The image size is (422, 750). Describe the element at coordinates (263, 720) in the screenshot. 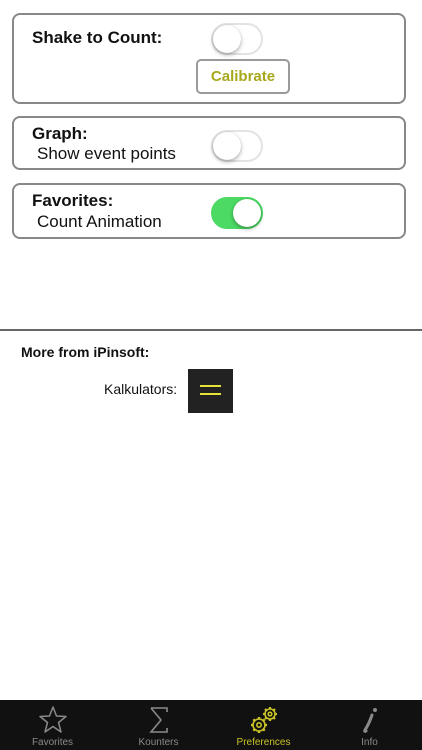

I see `gears-icon` at that location.